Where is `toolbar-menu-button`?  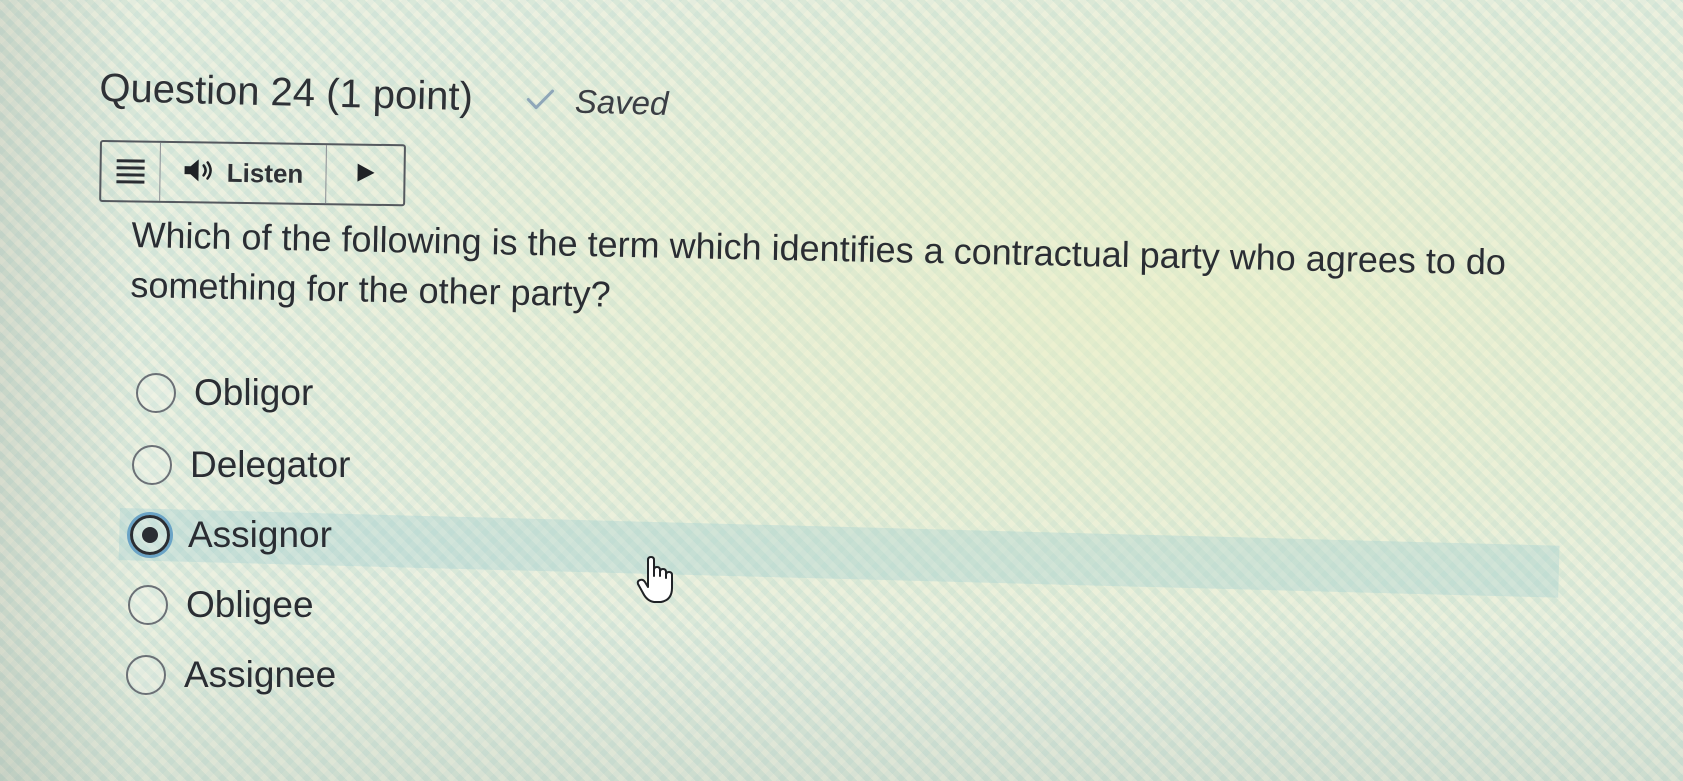 toolbar-menu-button is located at coordinates (131, 171).